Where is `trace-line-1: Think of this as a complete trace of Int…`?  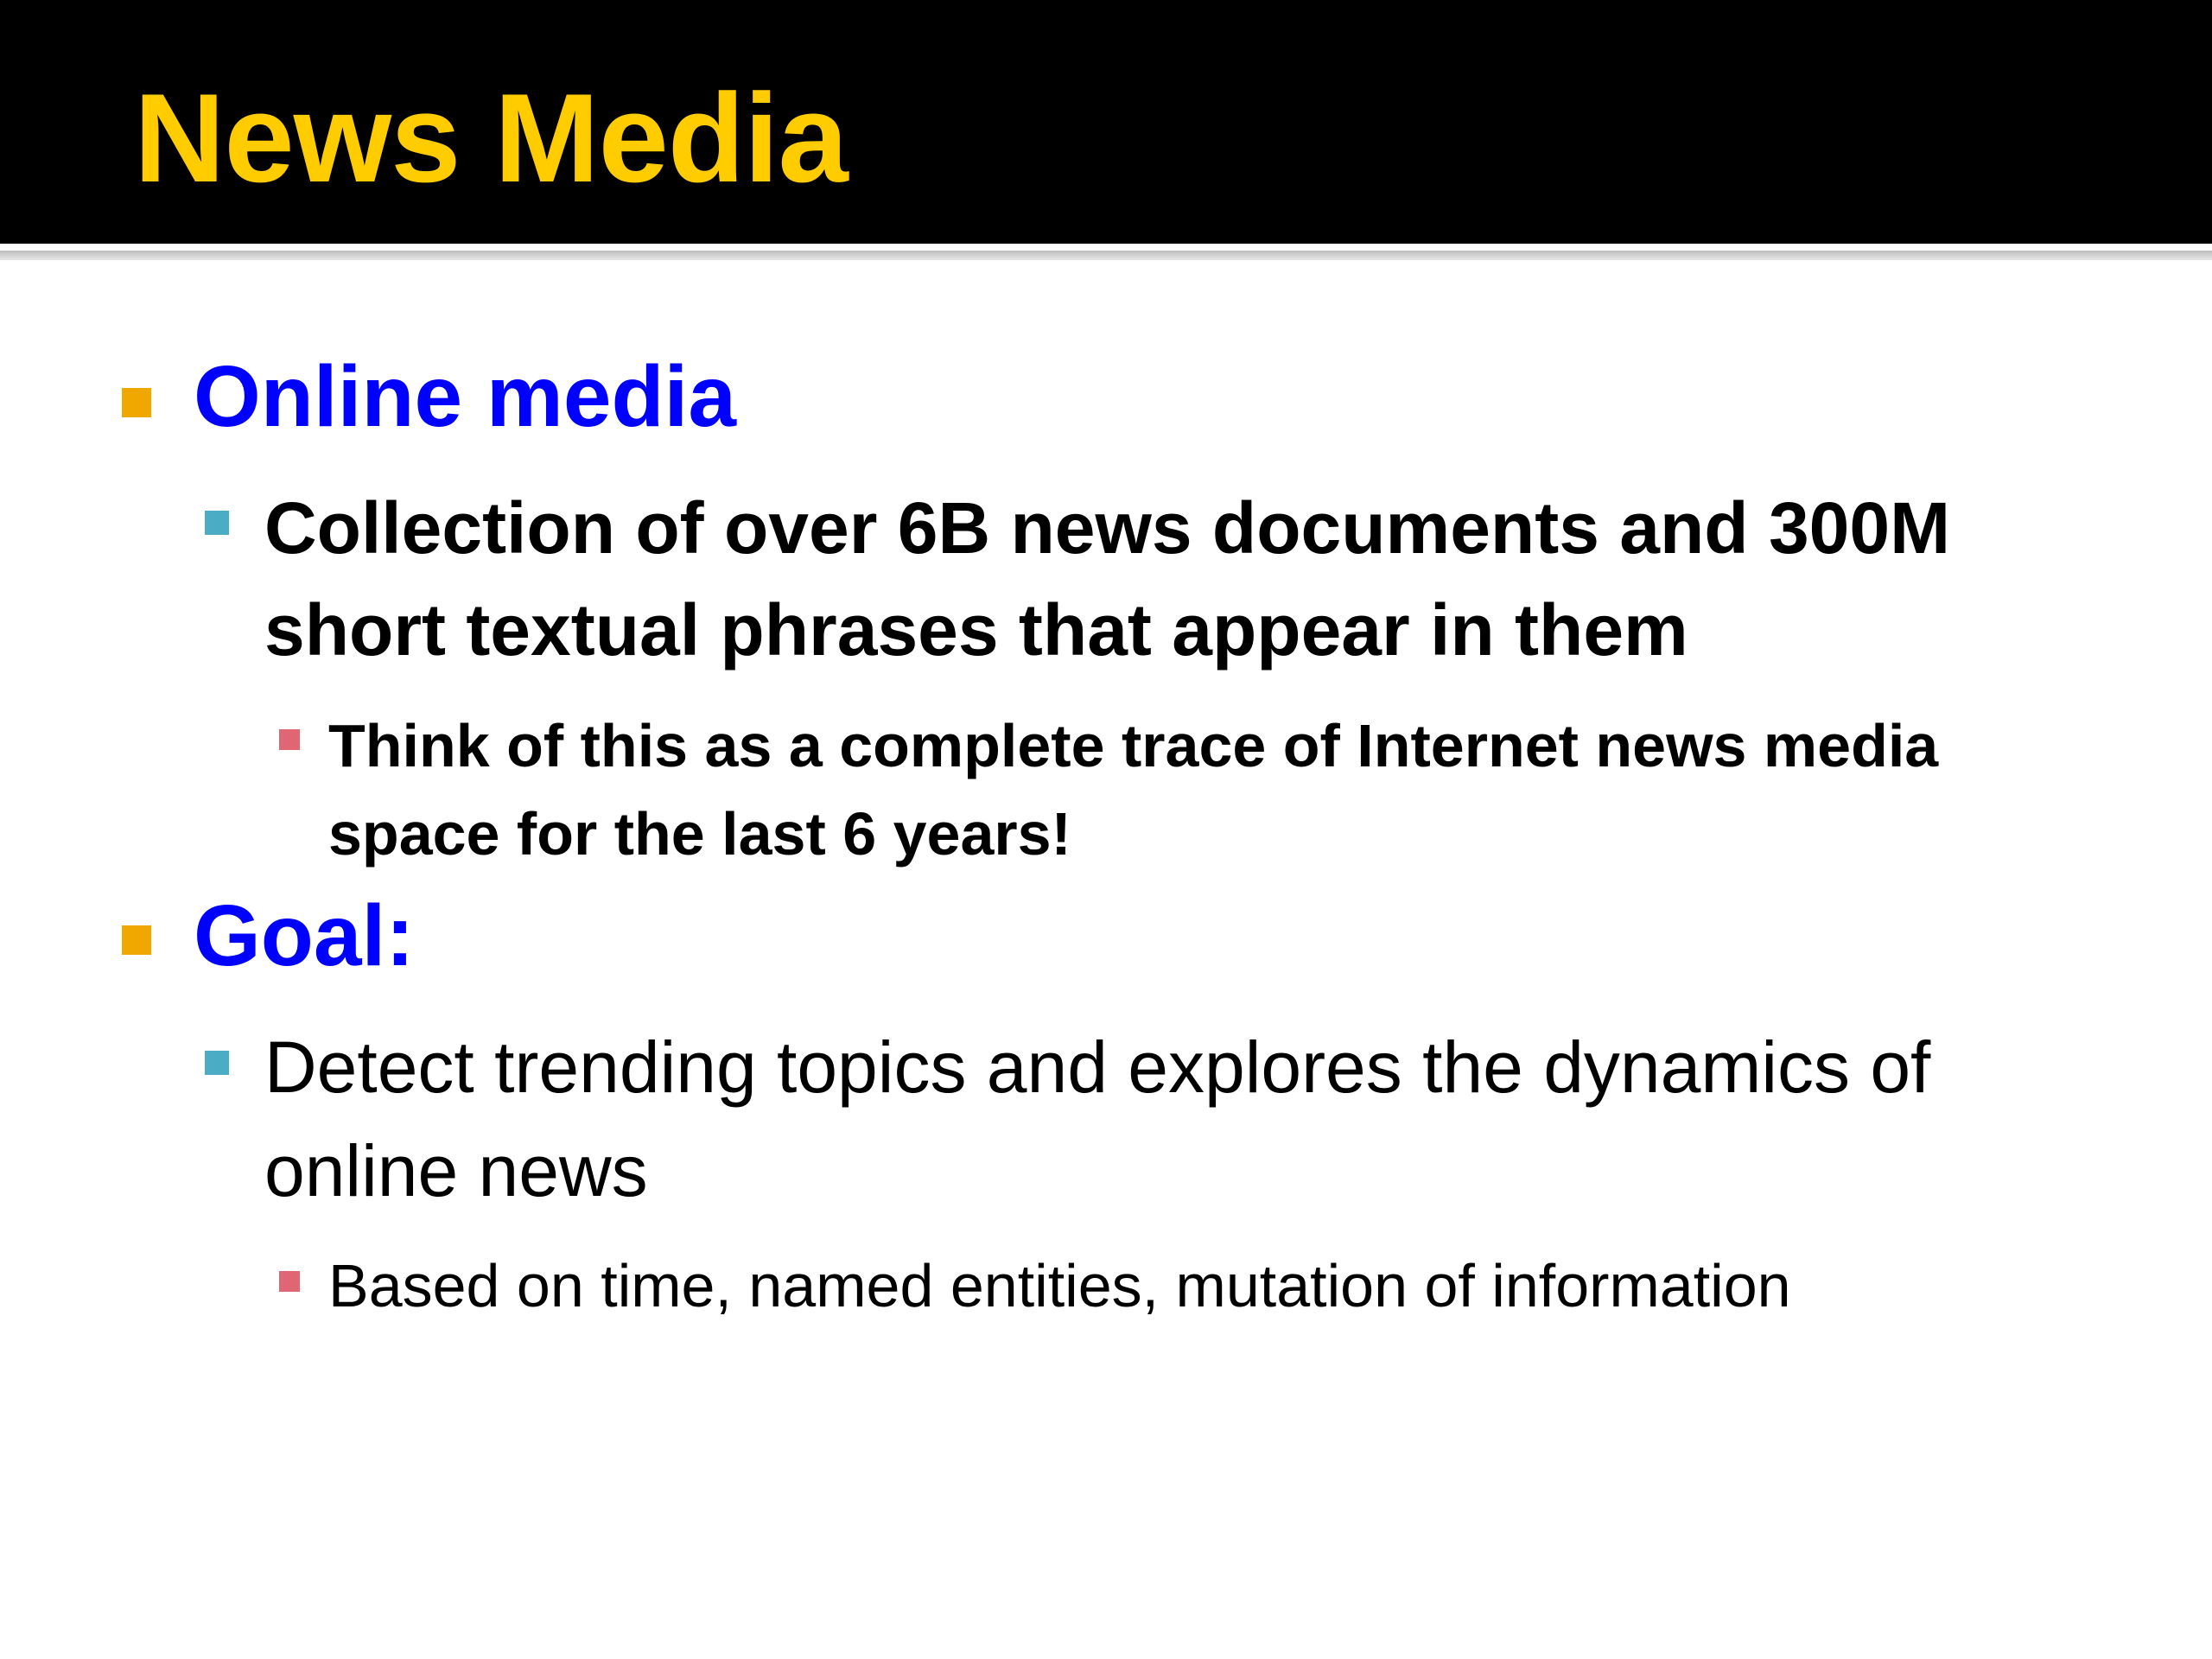 trace-line-1: Think of this as a complete trace of Int… is located at coordinates (1133, 745).